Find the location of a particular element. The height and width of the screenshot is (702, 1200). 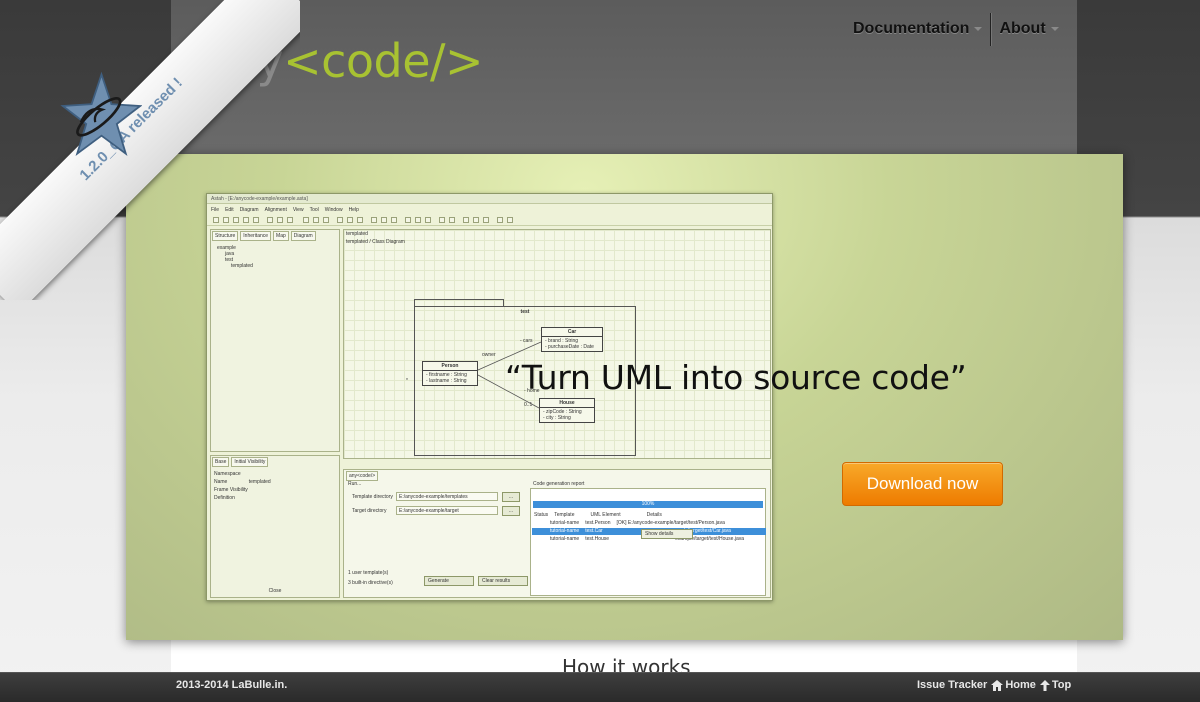

nav-documentation-label: Documentation is located at coordinates (911, 28).